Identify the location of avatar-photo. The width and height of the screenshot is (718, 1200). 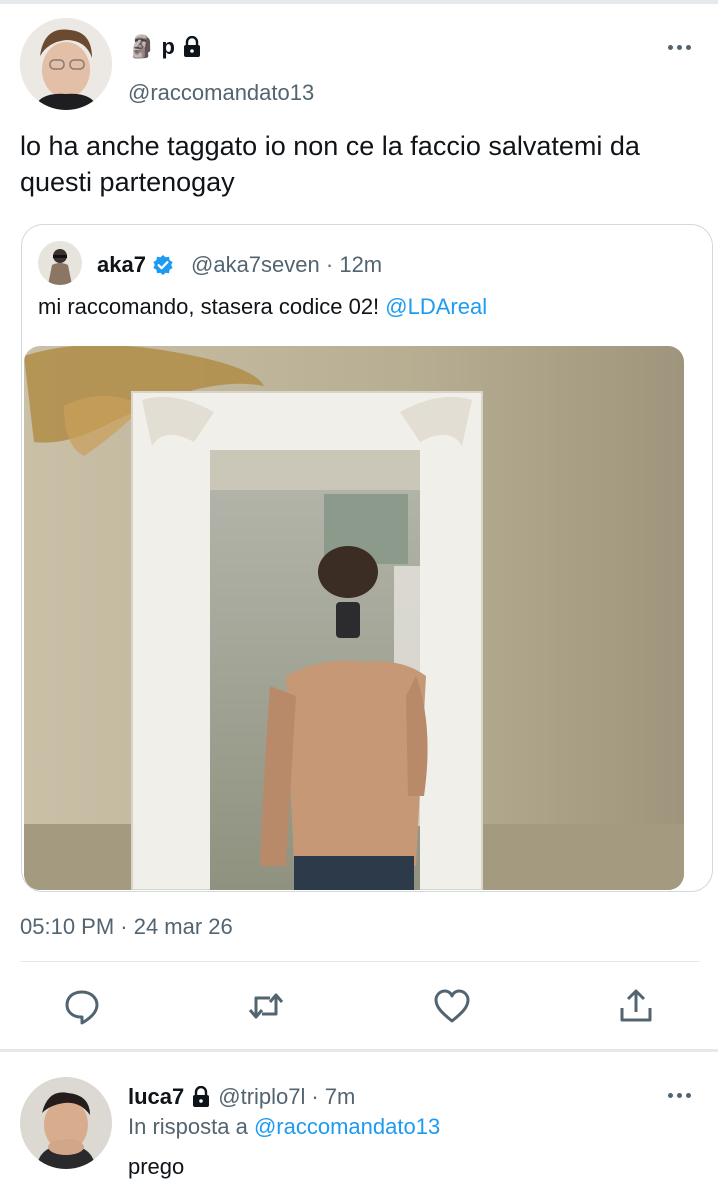
(66, 64).